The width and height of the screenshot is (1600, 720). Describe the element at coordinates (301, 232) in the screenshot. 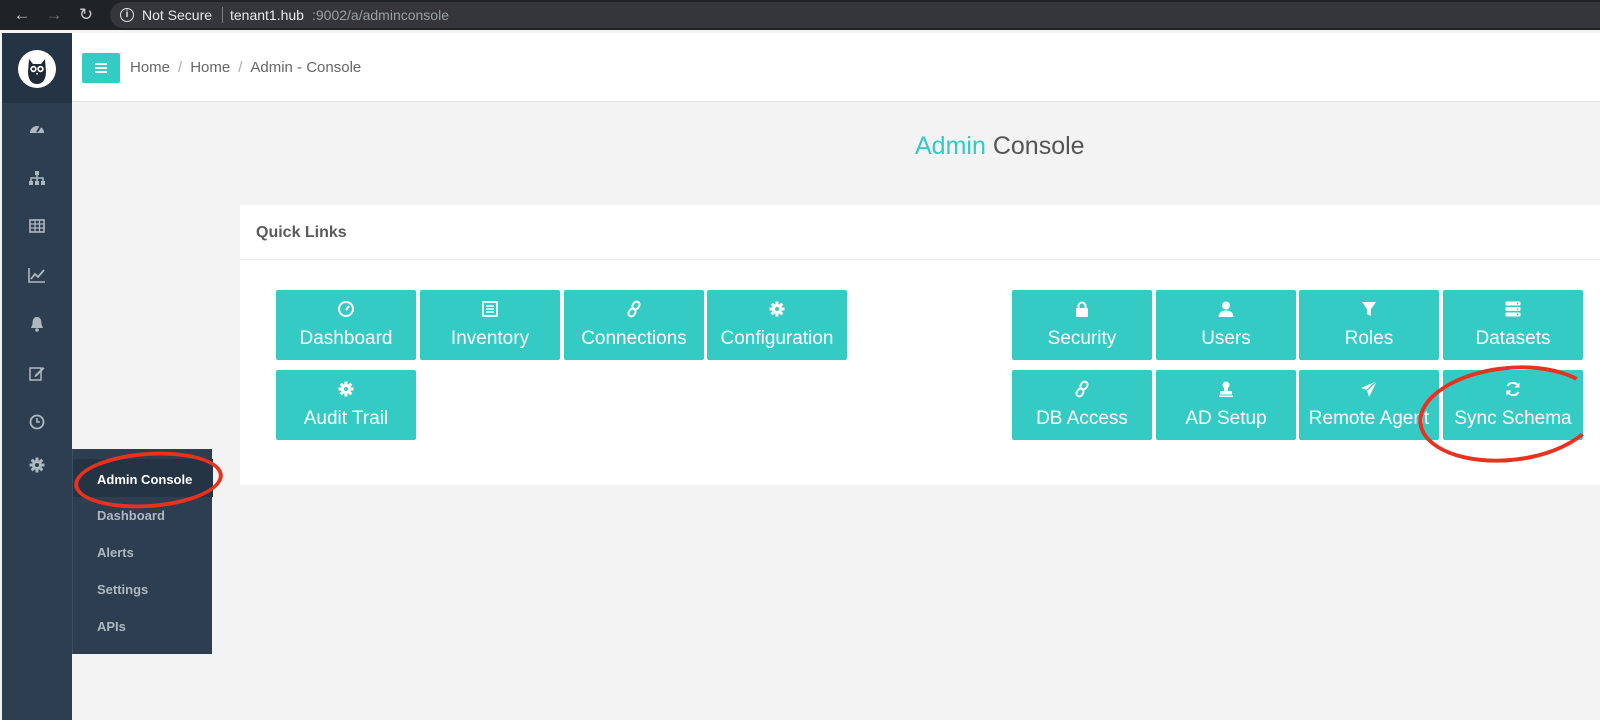

I see `quick-links-title: Quick Links` at that location.